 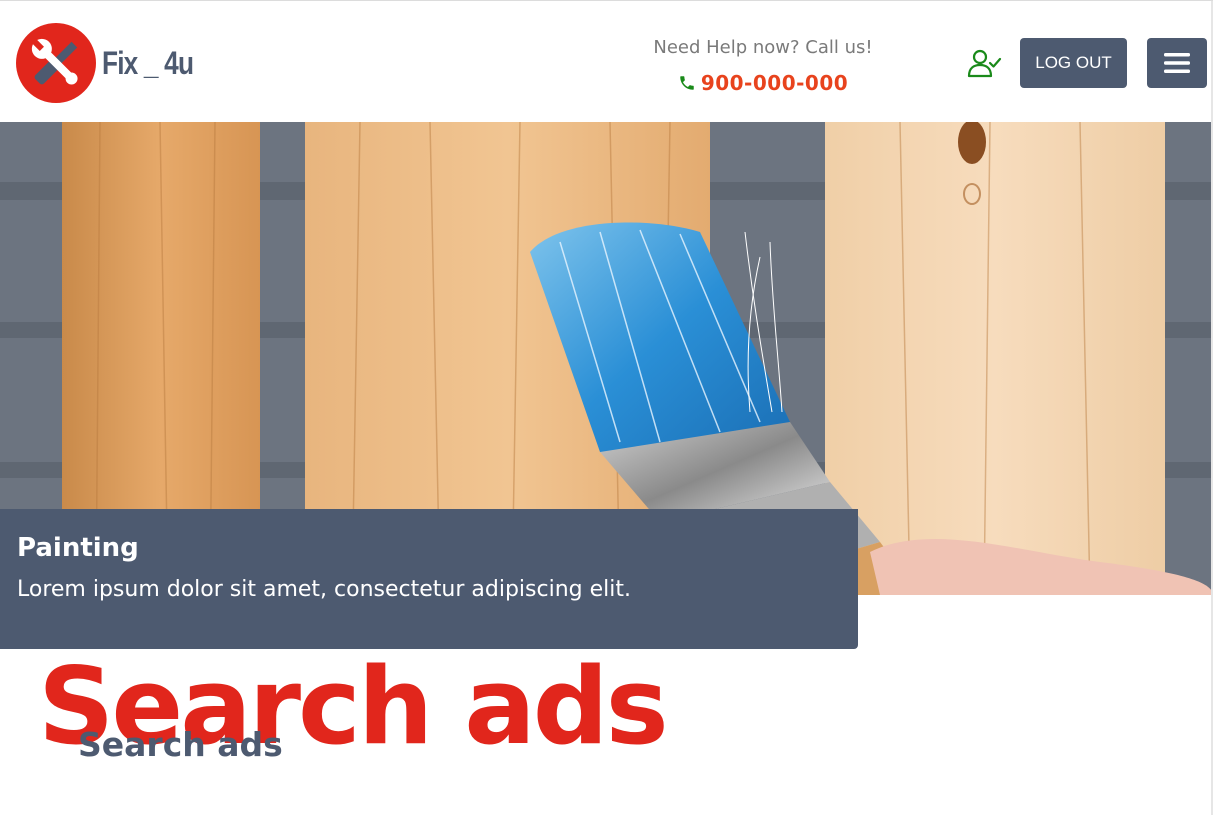 What do you see at coordinates (763, 47) in the screenshot?
I see `help-text: Need Help now? Call us!` at bounding box center [763, 47].